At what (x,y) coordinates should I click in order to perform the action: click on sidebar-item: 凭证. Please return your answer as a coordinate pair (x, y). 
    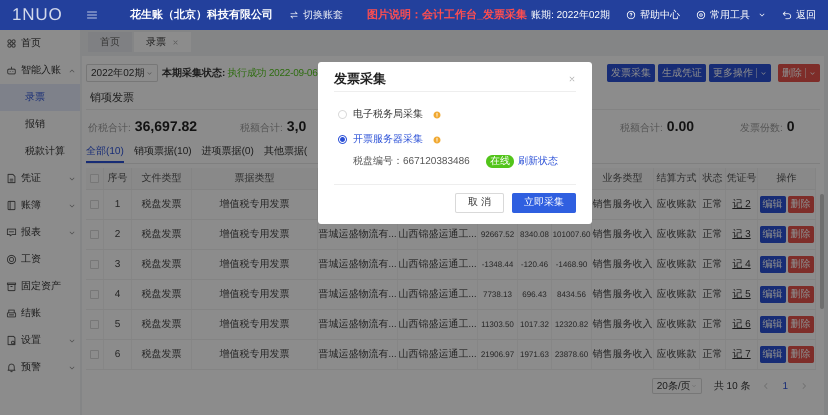
    Looking at the image, I should click on (40, 178).